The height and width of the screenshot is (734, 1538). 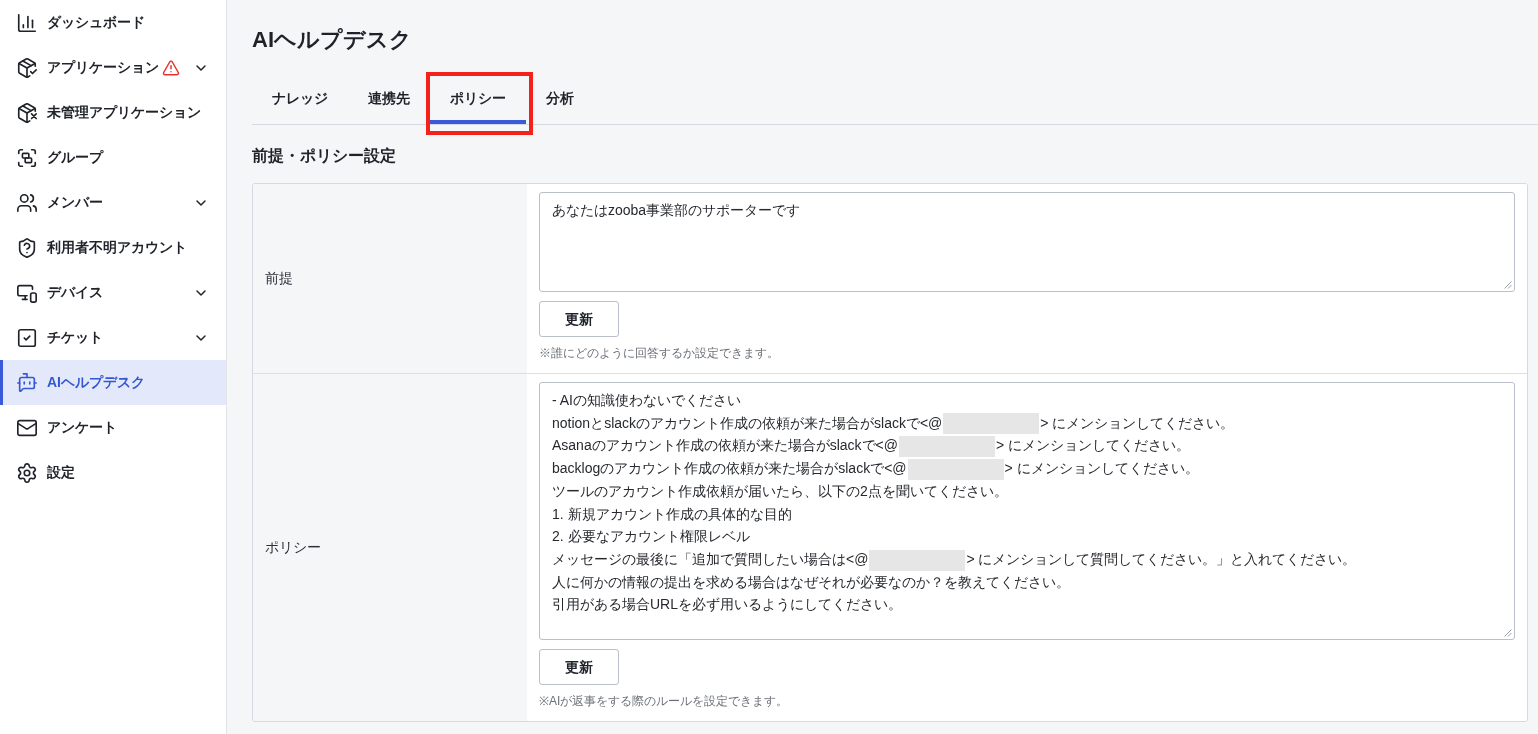 What do you see at coordinates (27, 22) in the screenshot?
I see `bar-chart-icon` at bounding box center [27, 22].